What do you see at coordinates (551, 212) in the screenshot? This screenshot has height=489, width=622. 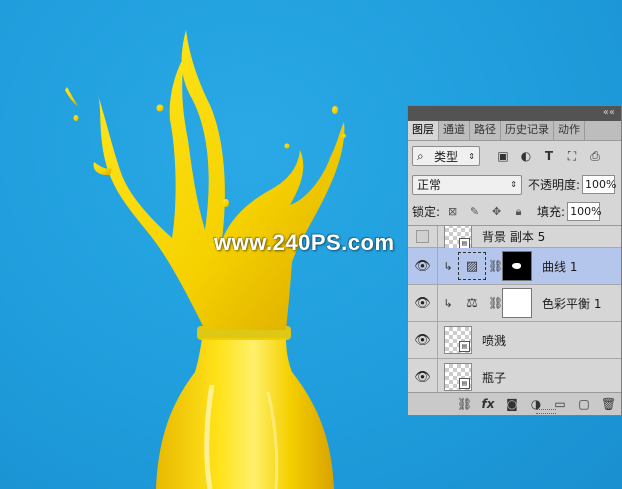 I see `fill-label: 填充:` at bounding box center [551, 212].